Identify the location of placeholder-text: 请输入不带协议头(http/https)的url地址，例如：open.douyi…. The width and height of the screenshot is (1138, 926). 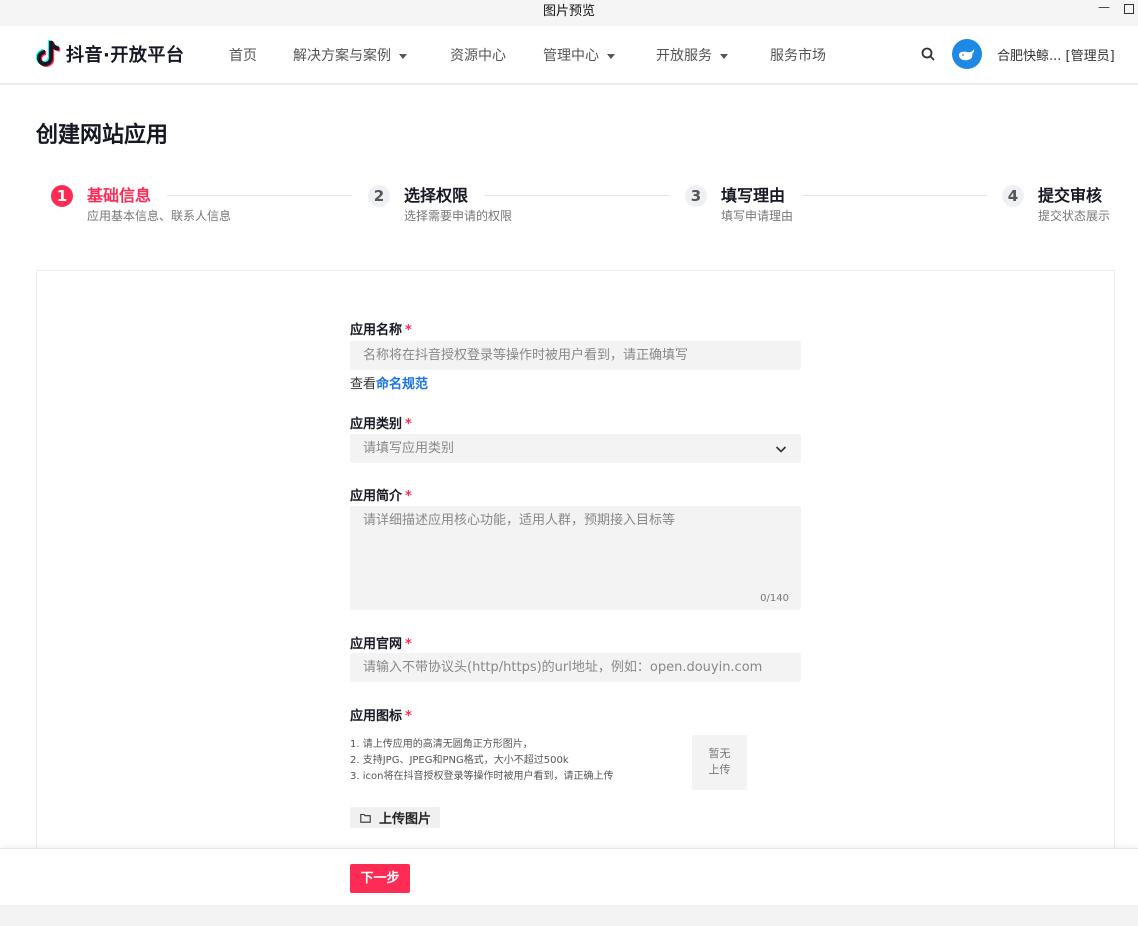
(563, 667).